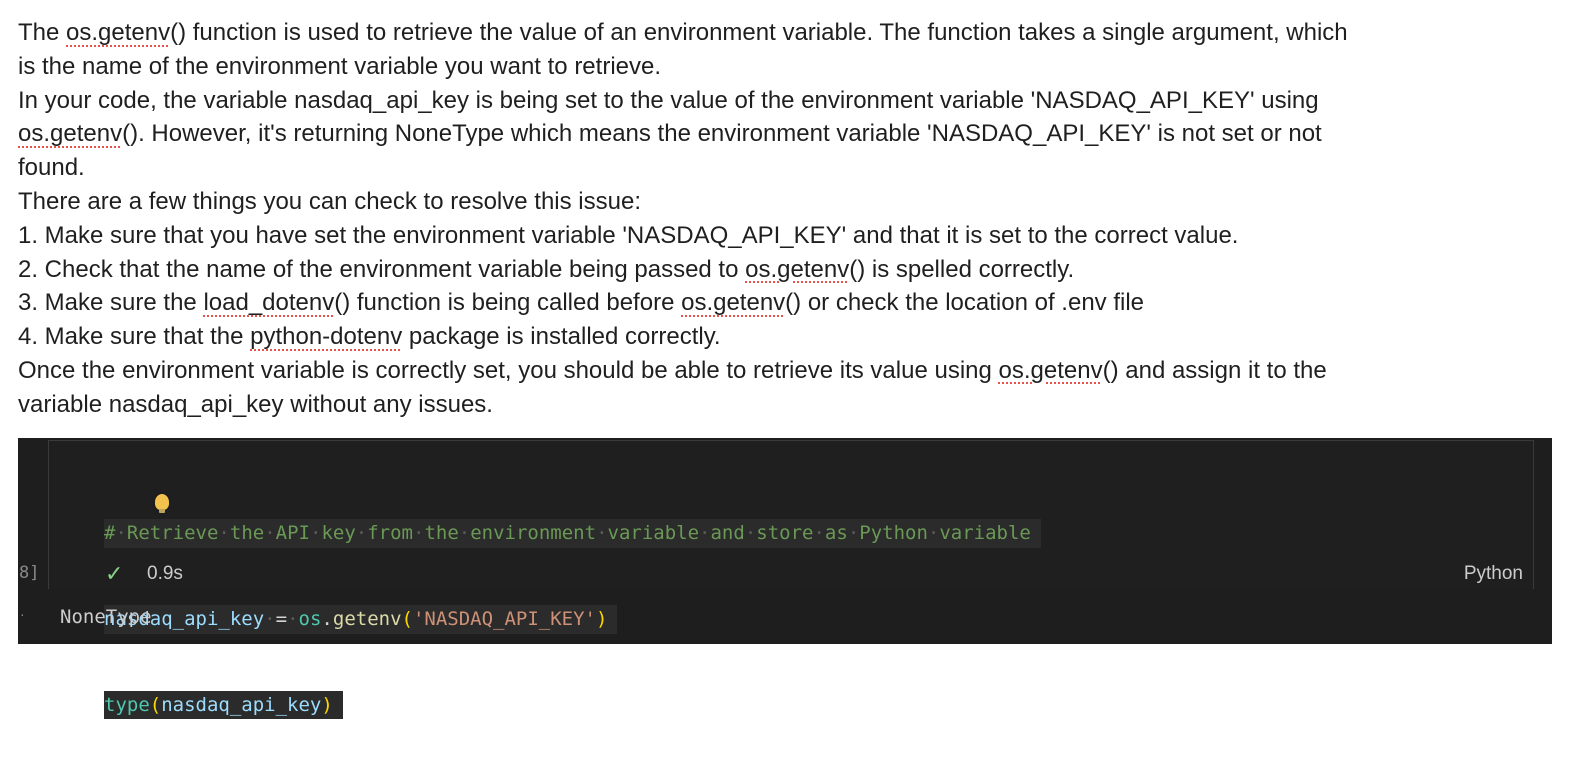 The height and width of the screenshot is (777, 1572). What do you see at coordinates (1493, 574) in the screenshot?
I see `language-selector: Python` at bounding box center [1493, 574].